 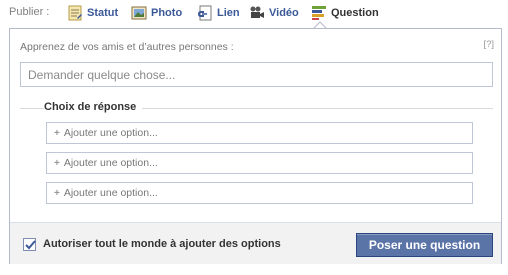 What do you see at coordinates (488, 44) in the screenshot?
I see `help-link: [?]` at bounding box center [488, 44].